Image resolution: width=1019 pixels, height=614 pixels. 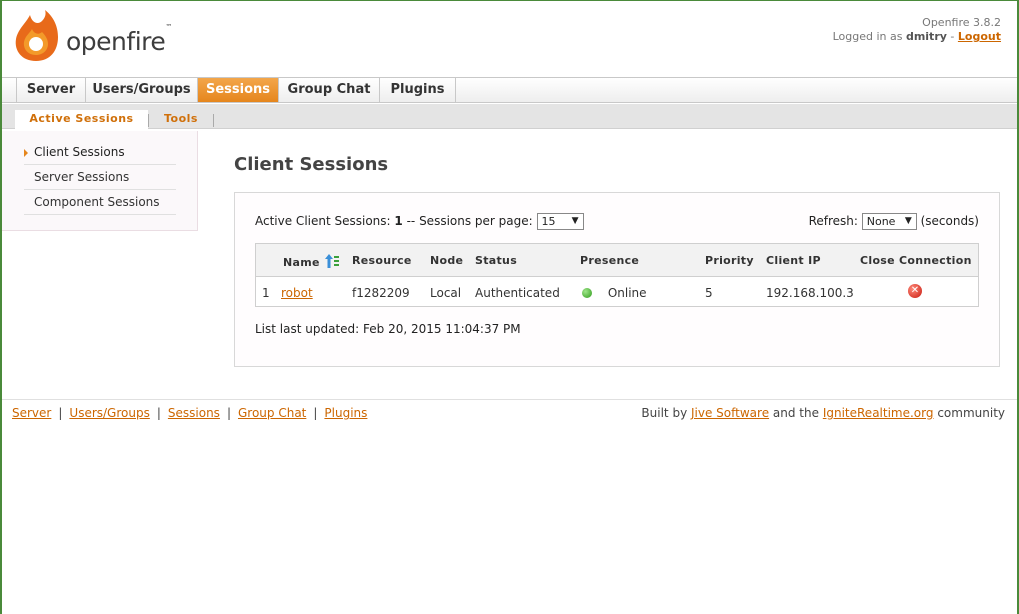 What do you see at coordinates (311, 164) in the screenshot?
I see `page-title: Client Sessions` at bounding box center [311, 164].